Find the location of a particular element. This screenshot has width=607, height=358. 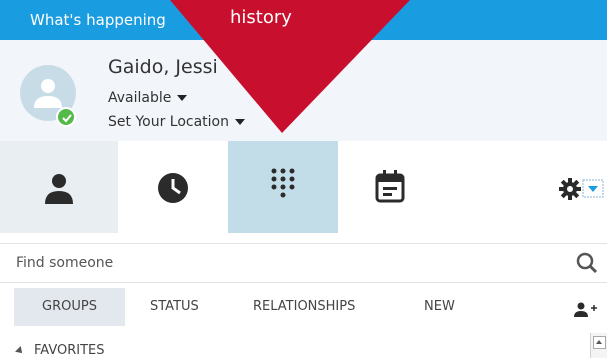

presence-indicator is located at coordinates (66, 117).